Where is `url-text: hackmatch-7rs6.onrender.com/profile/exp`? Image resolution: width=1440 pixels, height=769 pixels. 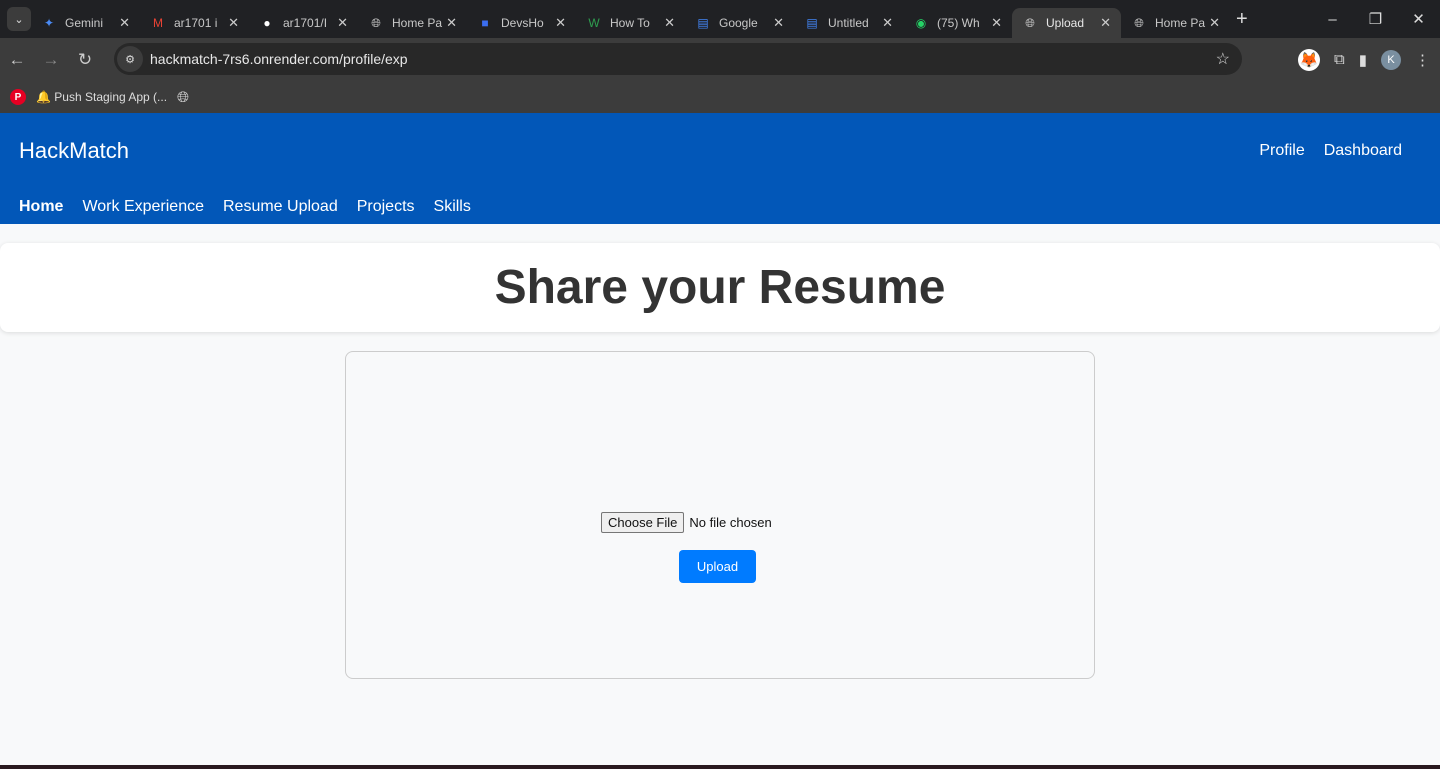
url-text: hackmatch-7rs6.onrender.com/profile/exp is located at coordinates (279, 59).